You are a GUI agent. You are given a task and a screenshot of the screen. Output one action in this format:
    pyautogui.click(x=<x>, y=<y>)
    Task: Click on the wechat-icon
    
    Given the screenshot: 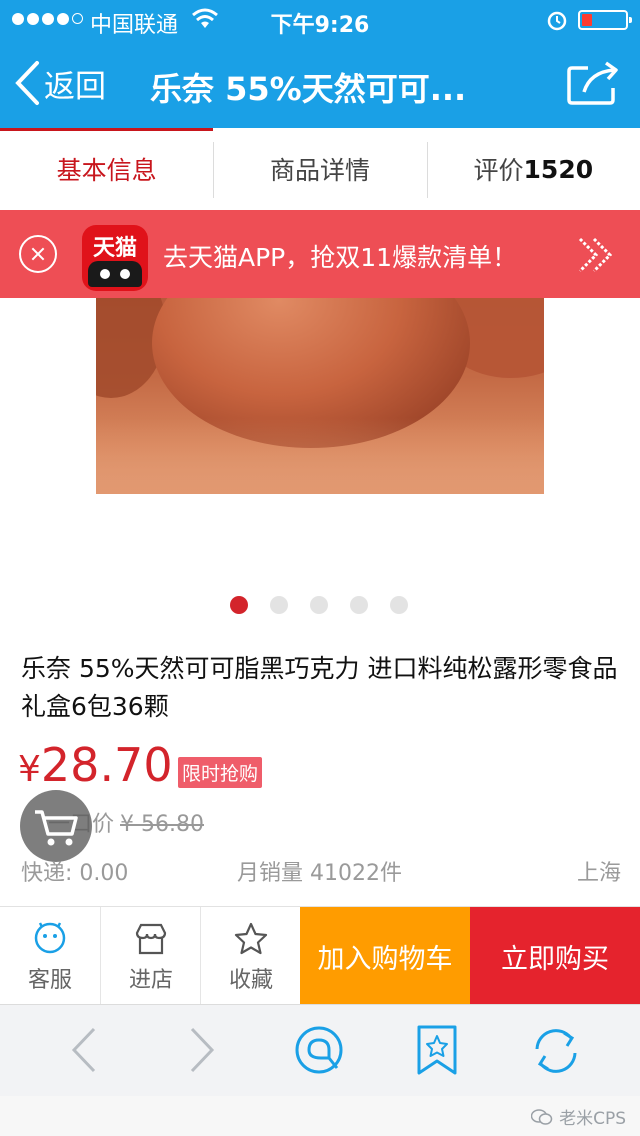 What is the action you would take?
    pyautogui.click(x=542, y=1116)
    